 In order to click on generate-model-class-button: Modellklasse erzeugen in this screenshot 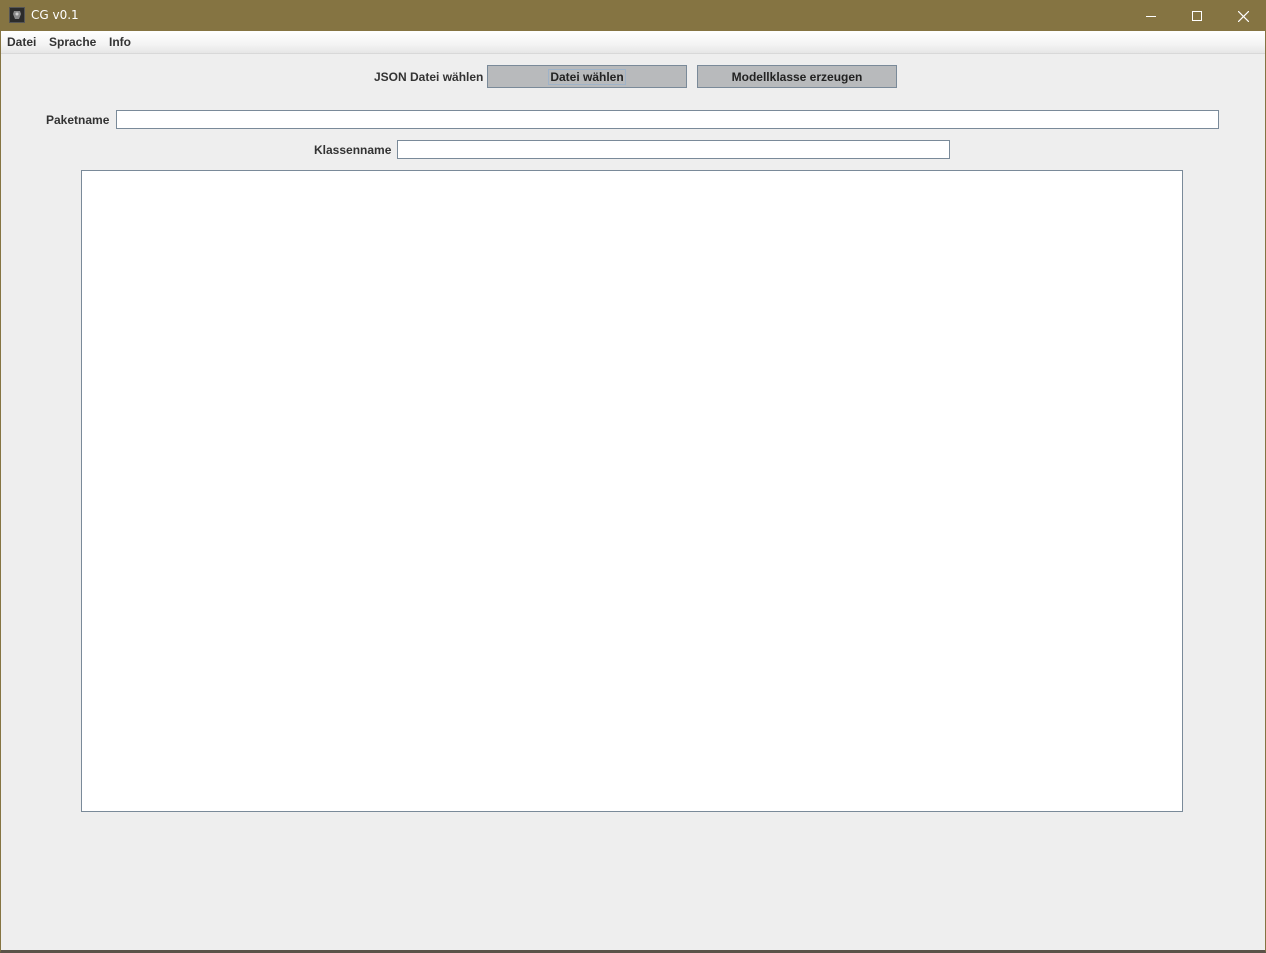, I will do `click(797, 76)`.